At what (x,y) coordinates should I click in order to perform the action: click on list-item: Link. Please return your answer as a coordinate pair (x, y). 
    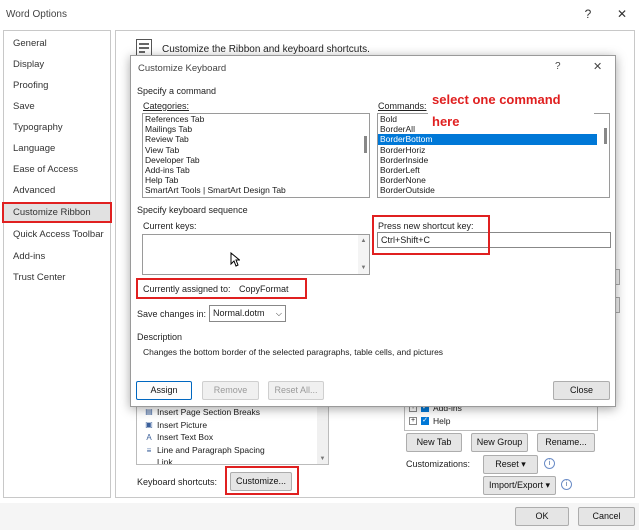
    Looking at the image, I should click on (211, 460).